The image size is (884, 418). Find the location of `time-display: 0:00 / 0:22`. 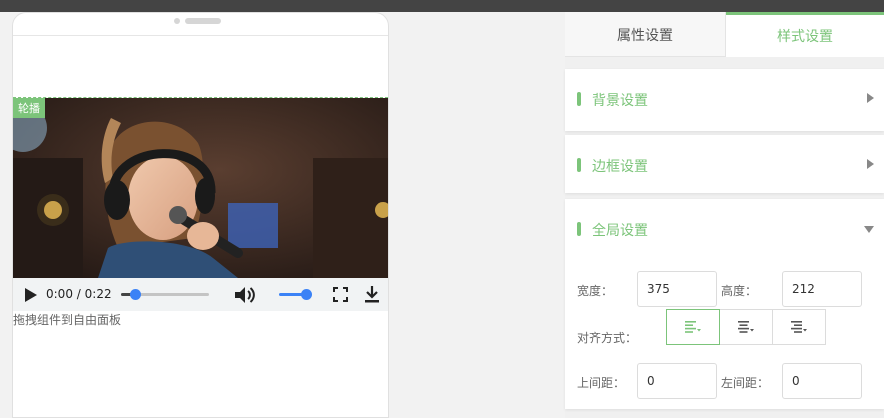

time-display: 0:00 / 0:22 is located at coordinates (79, 294).